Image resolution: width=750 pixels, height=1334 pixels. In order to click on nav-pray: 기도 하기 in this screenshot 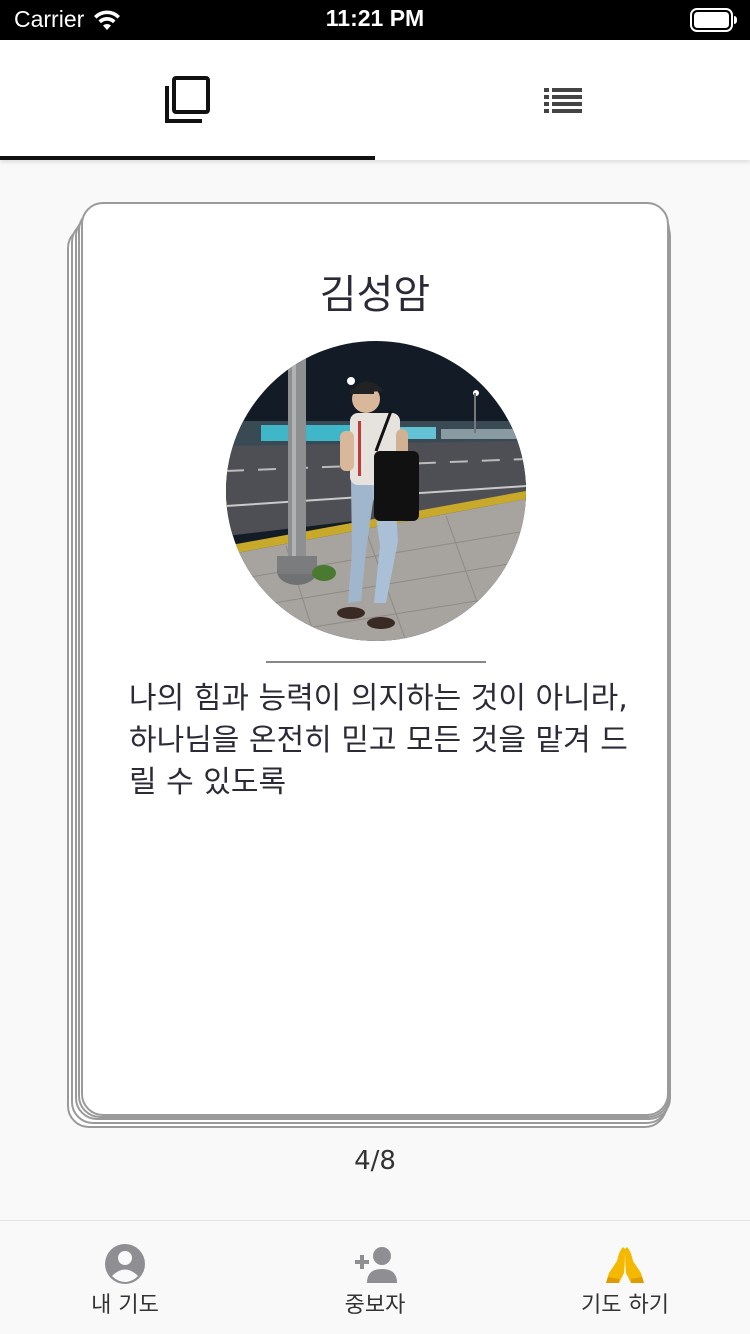, I will do `click(625, 1277)`.